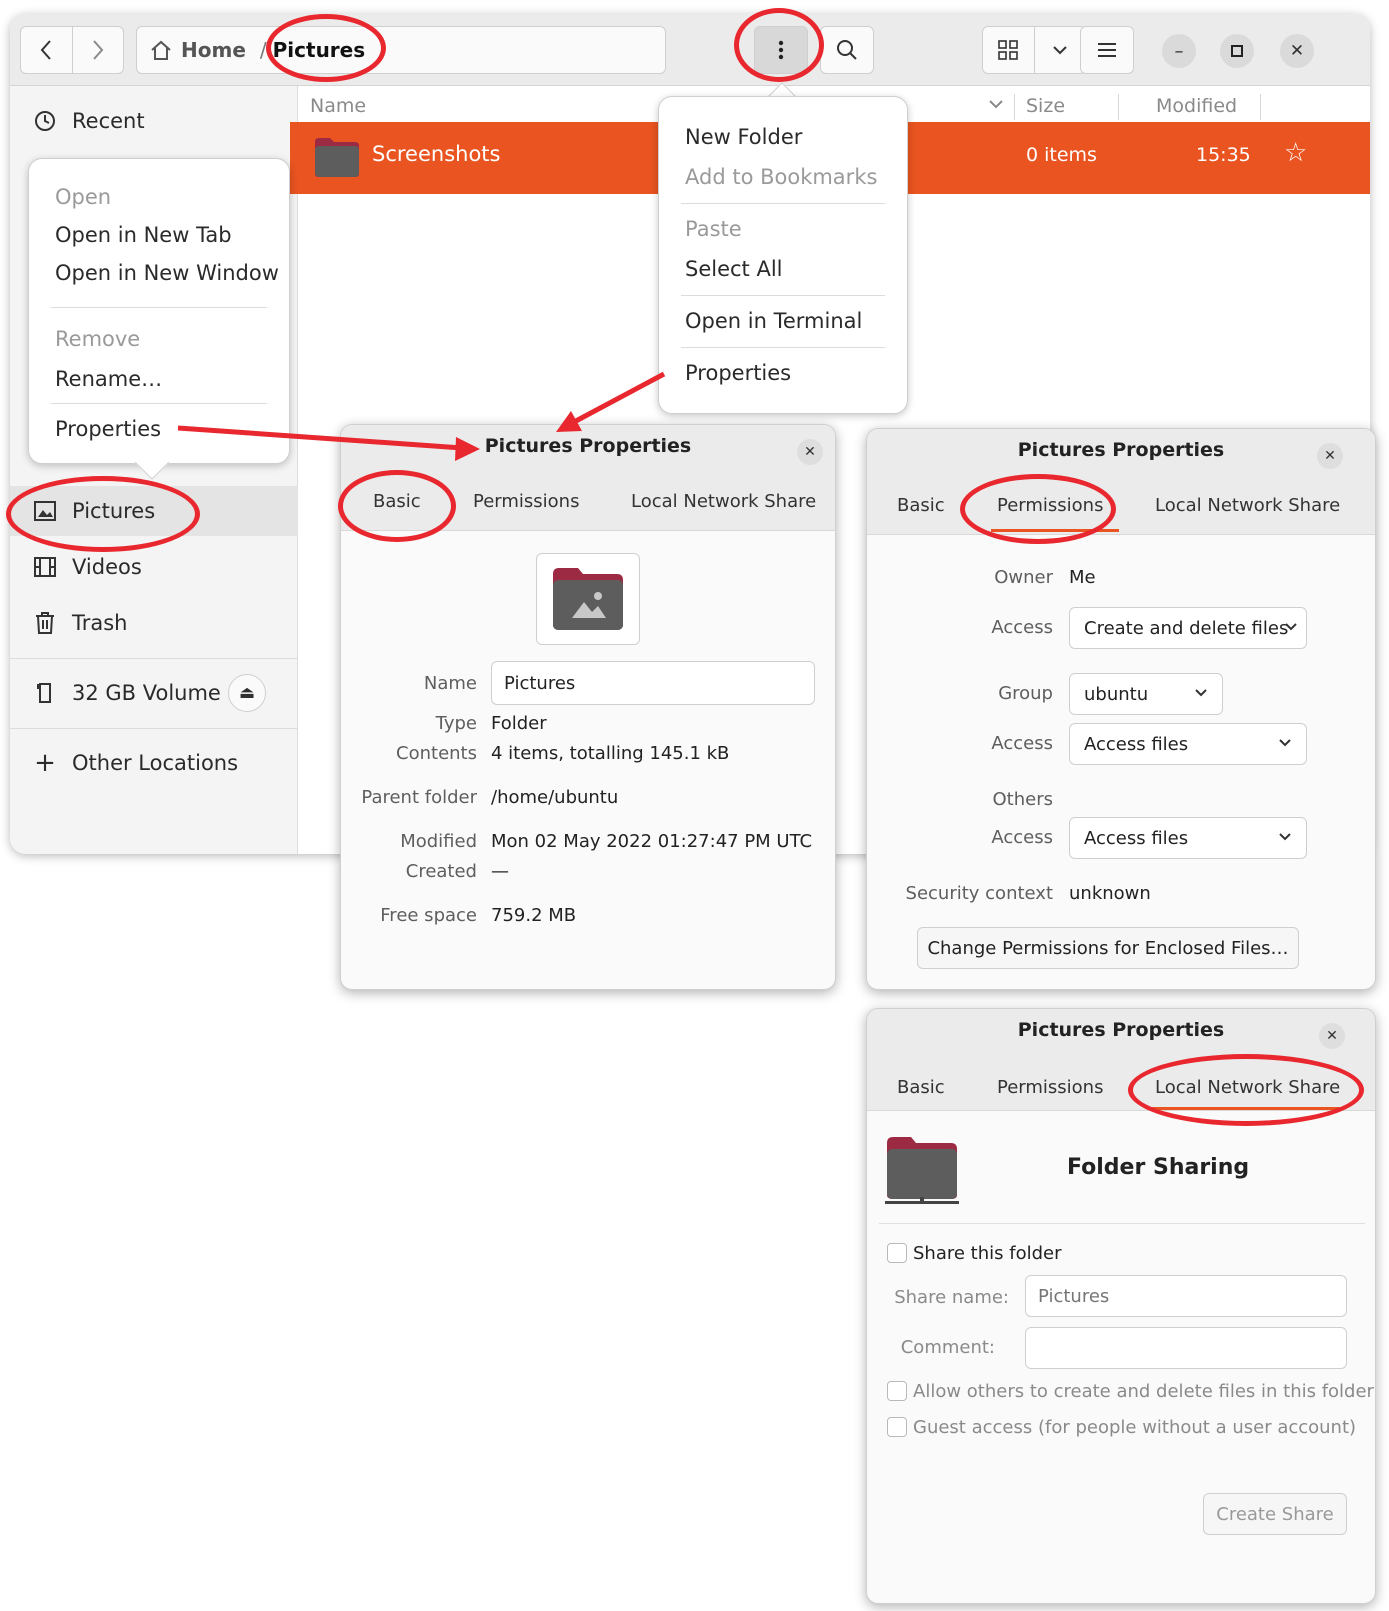  I want to click on arrow-sidebar-properties-to-dialog, so click(328, 443).